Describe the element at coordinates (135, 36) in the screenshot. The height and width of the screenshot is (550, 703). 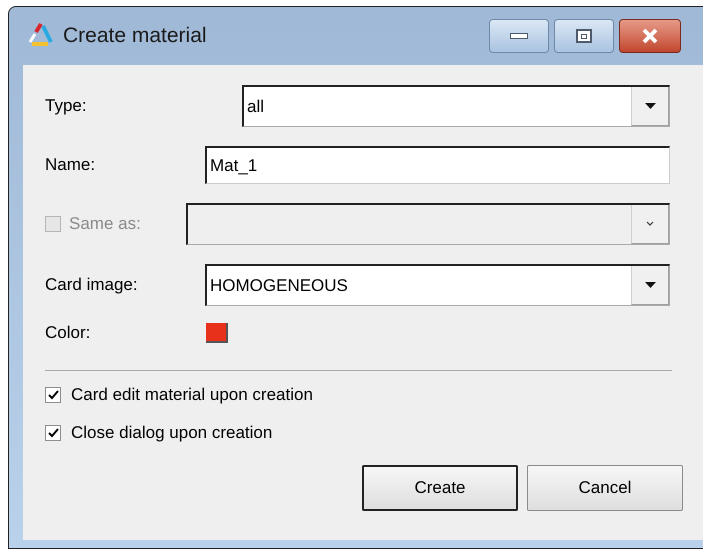
I see `window-title: Create material` at that location.